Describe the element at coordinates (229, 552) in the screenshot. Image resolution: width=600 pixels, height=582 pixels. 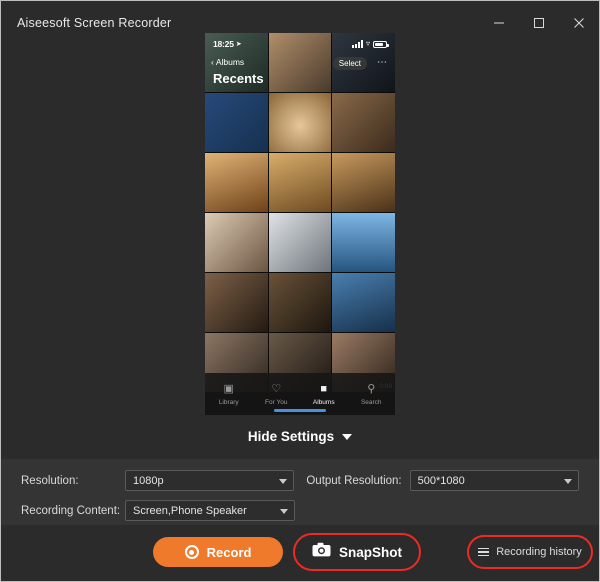
I see `record-label: Record` at that location.